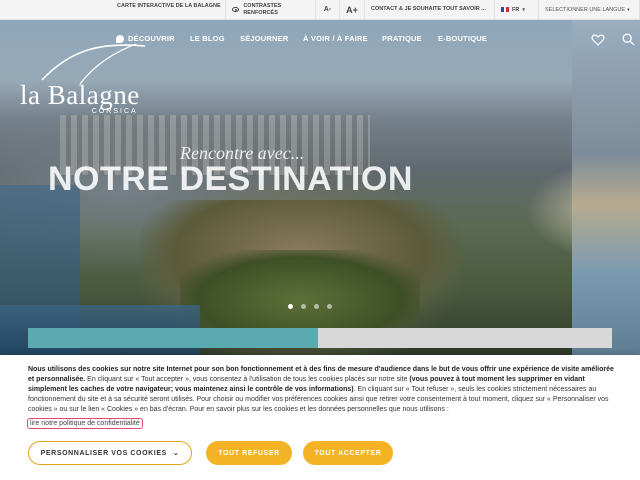 The height and width of the screenshot is (480, 640). I want to click on nav-item-sejourner: SÉJOURNER, so click(264, 38).